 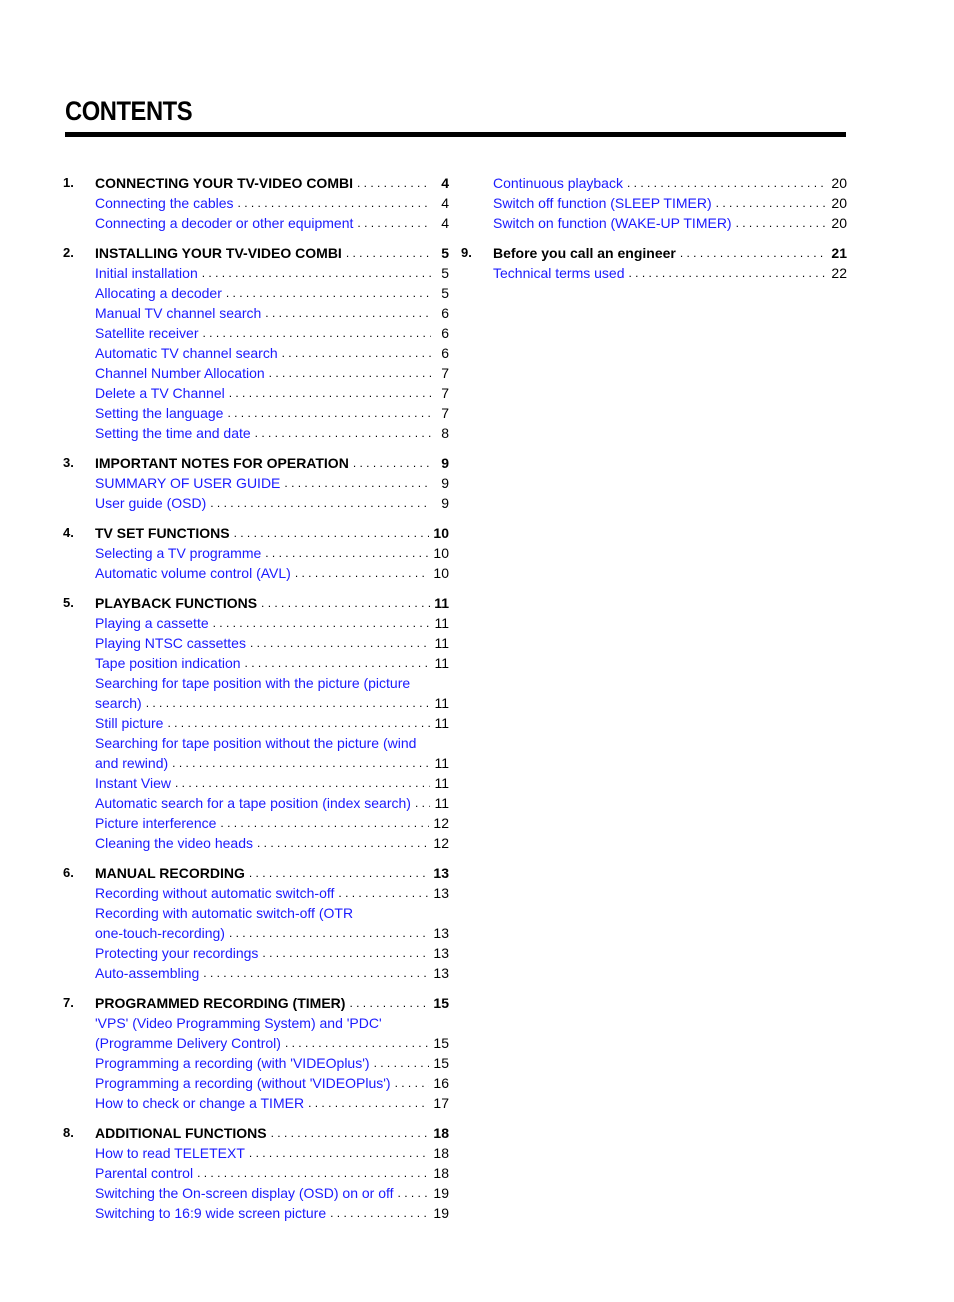 I want to click on toc-entry: search) 11, so click(x=256, y=703).